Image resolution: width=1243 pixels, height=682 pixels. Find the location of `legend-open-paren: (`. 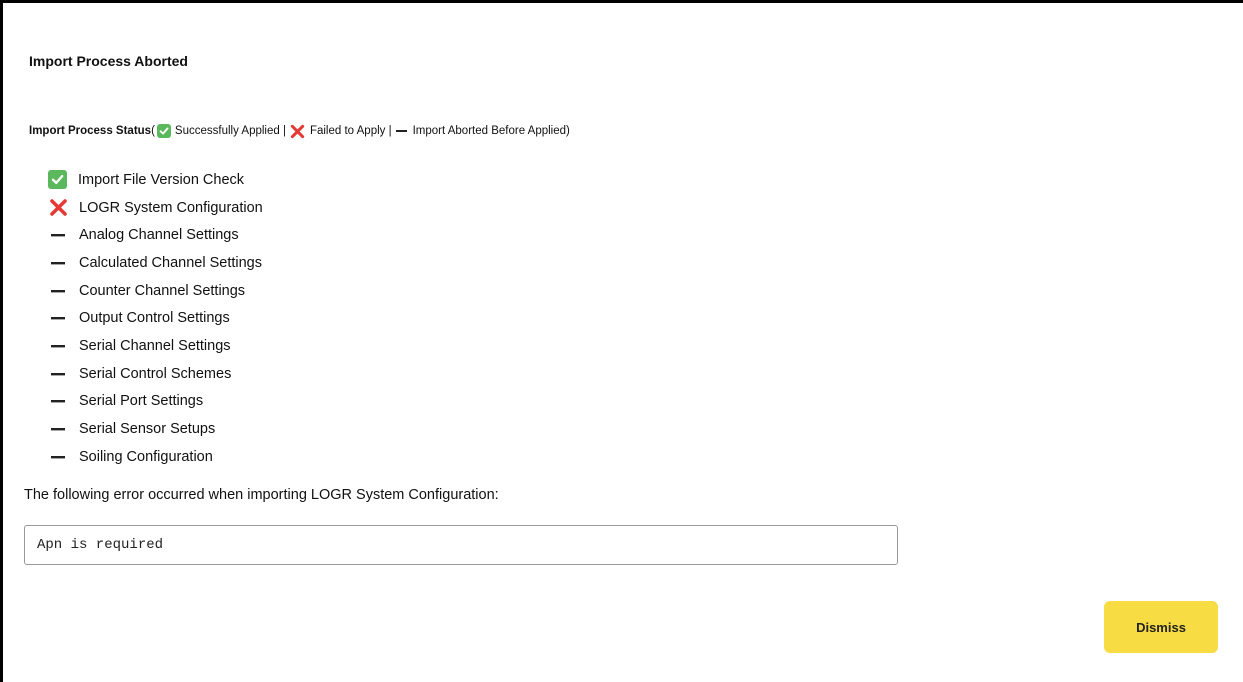

legend-open-paren: ( is located at coordinates (153, 131).